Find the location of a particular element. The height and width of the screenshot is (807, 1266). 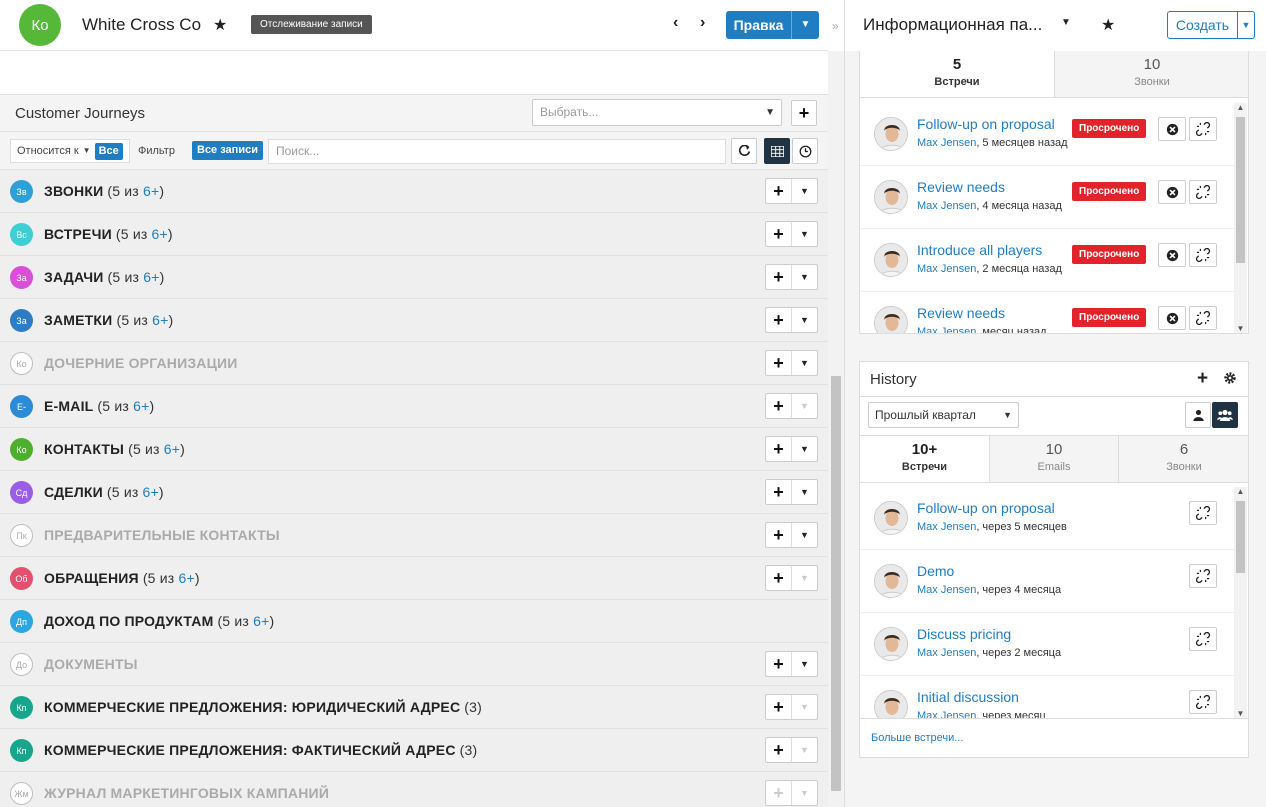

subpanel-title: ЖУРНАЛ МАРКЕТИНГОВЫХ КАМПАНИЙ is located at coordinates (186, 793).